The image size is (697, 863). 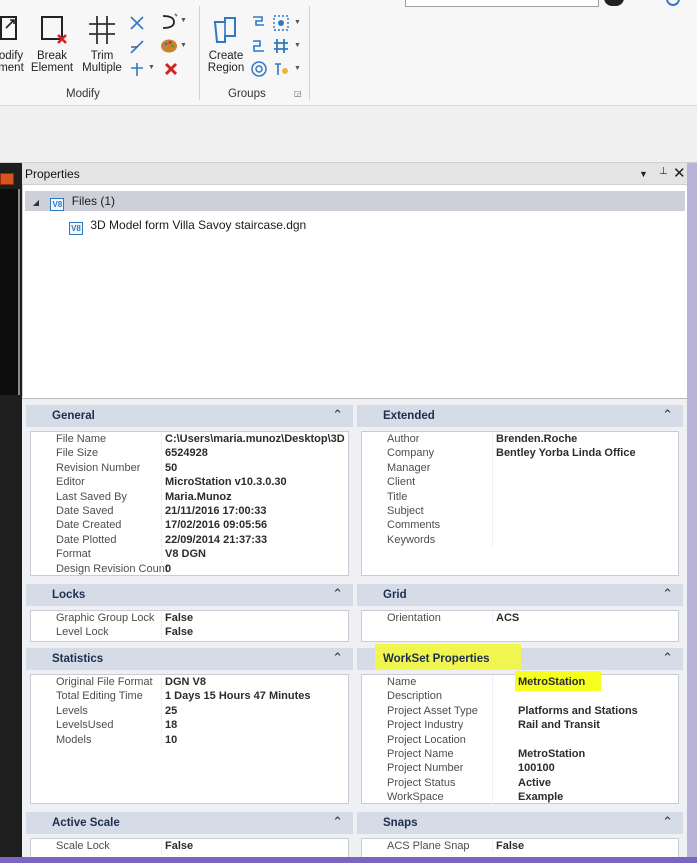 I want to click on section-header: General ⌃, so click(x=189, y=416).